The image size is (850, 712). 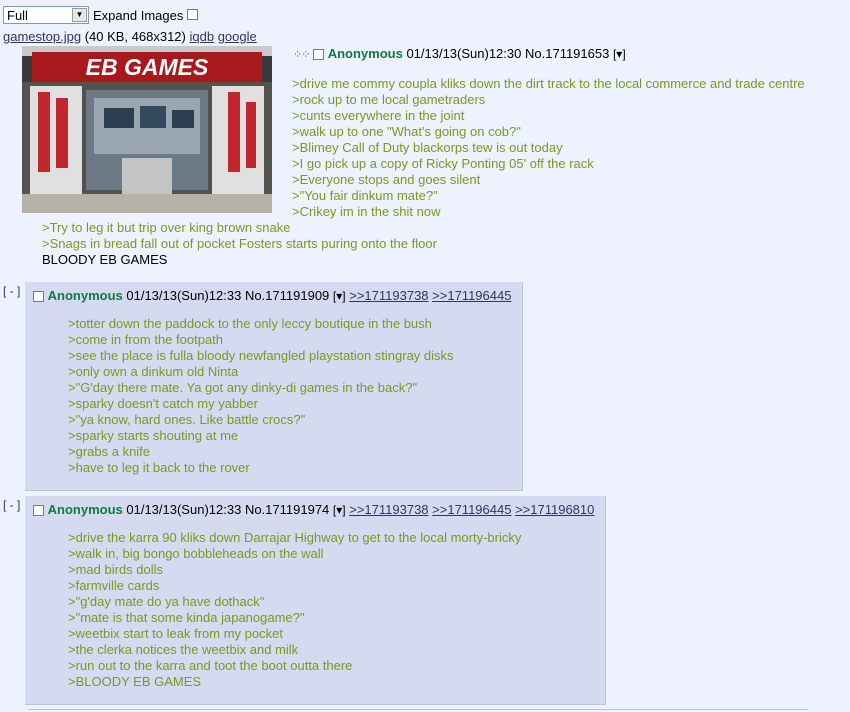 I want to click on expand-images-checkbox, so click(x=192, y=14).